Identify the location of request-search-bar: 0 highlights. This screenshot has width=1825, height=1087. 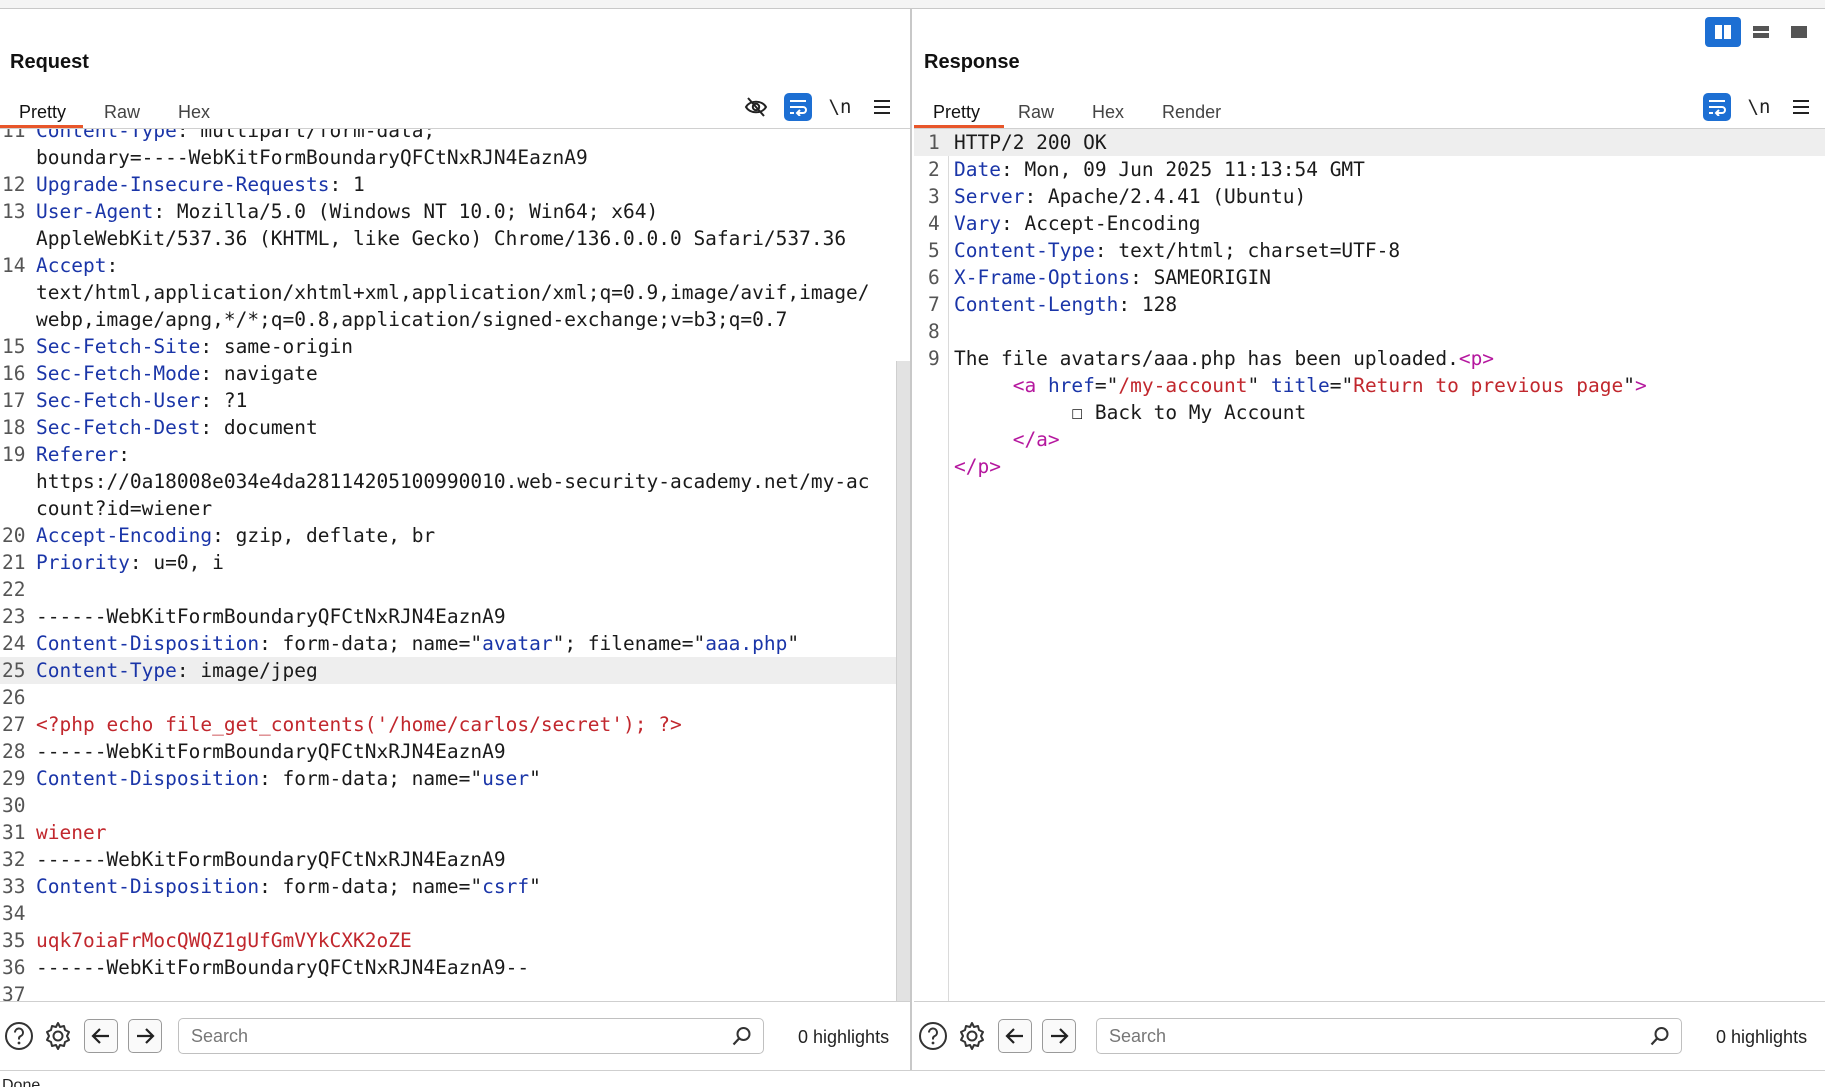
(455, 1035).